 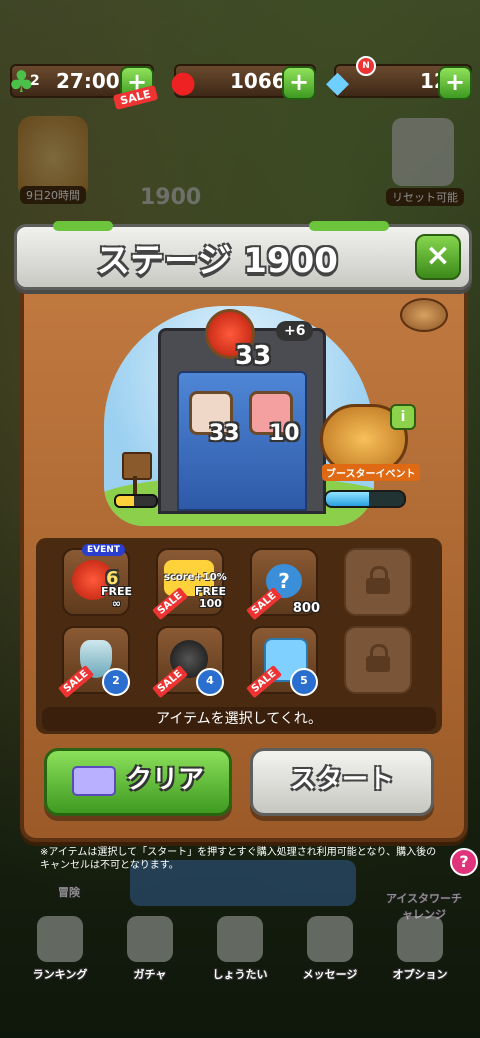 I want to click on item-mystery-slot: ? SALE 800, so click(x=283, y=584).